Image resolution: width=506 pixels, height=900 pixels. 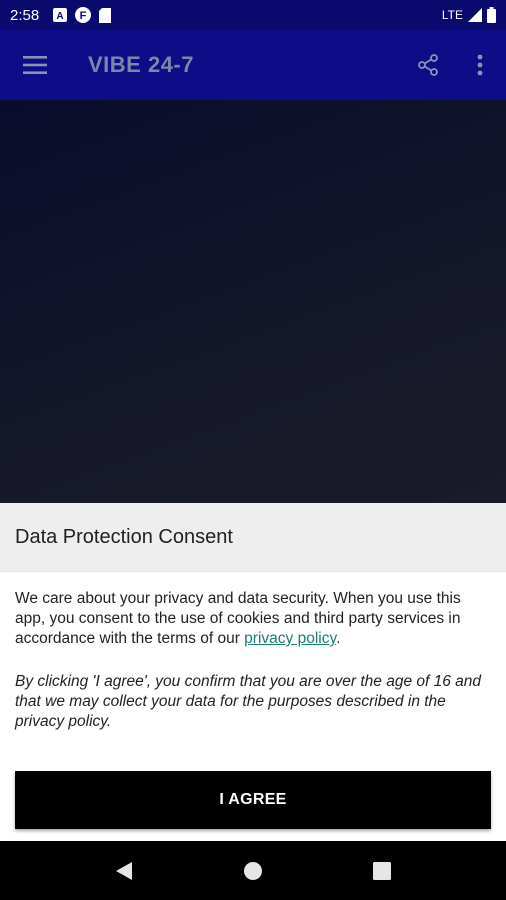 I want to click on svg-text: A, so click(x=60, y=16).